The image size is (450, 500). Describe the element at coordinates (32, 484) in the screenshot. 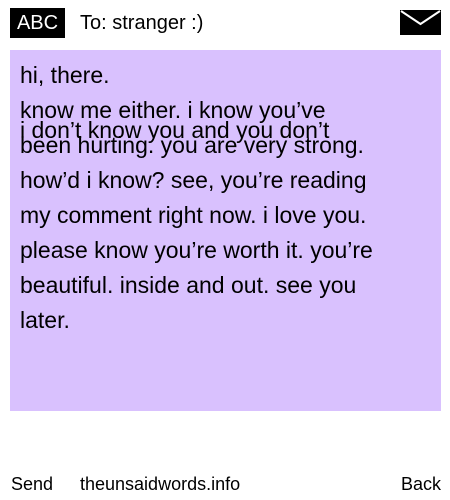

I see `send-button: Send` at that location.